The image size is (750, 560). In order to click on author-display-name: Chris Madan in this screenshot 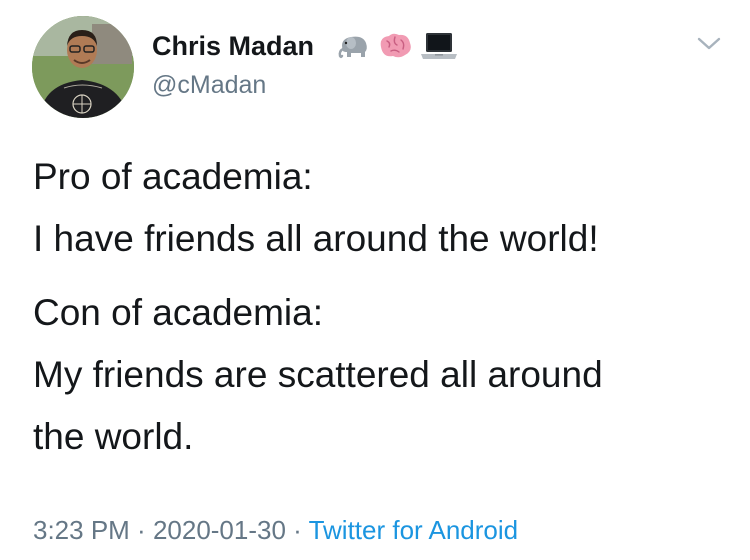, I will do `click(233, 46)`.